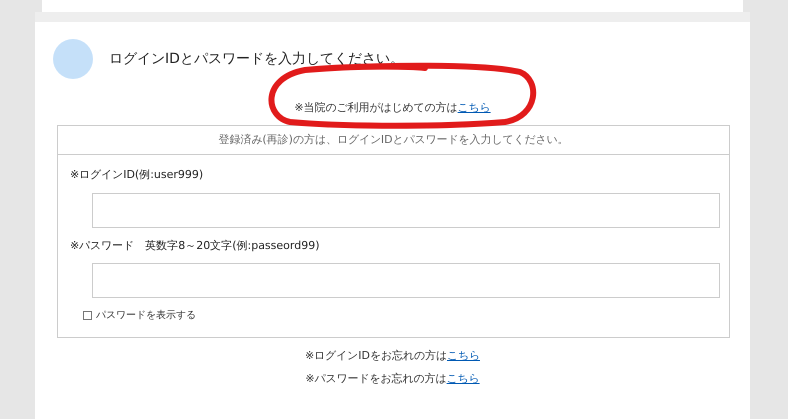 This screenshot has height=419, width=788. Describe the element at coordinates (393, 140) in the screenshot. I see `form-caption: 登録済み(再診)の方は、ログインIDとパスワードを入力してください。` at that location.